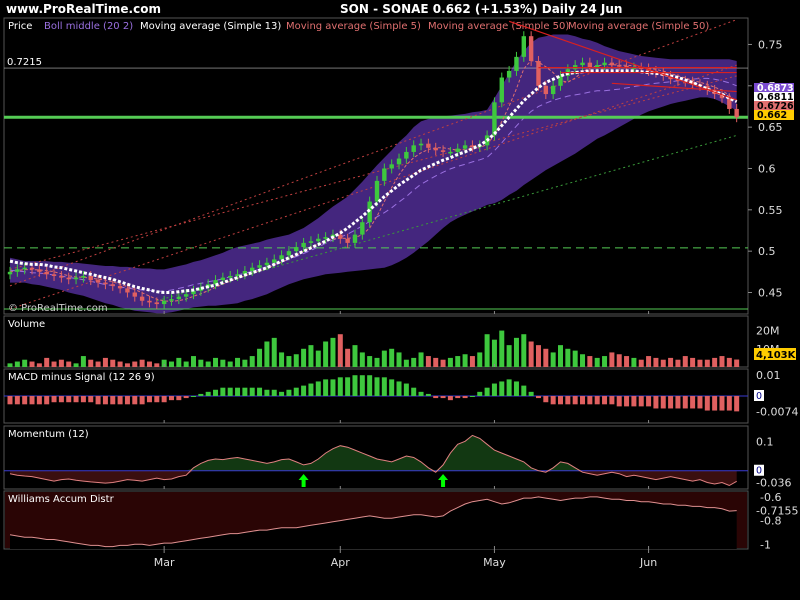 The width and height of the screenshot is (800, 600). What do you see at coordinates (770, 210) in the screenshot?
I see `y-tick-label: 0.55` at bounding box center [770, 210].